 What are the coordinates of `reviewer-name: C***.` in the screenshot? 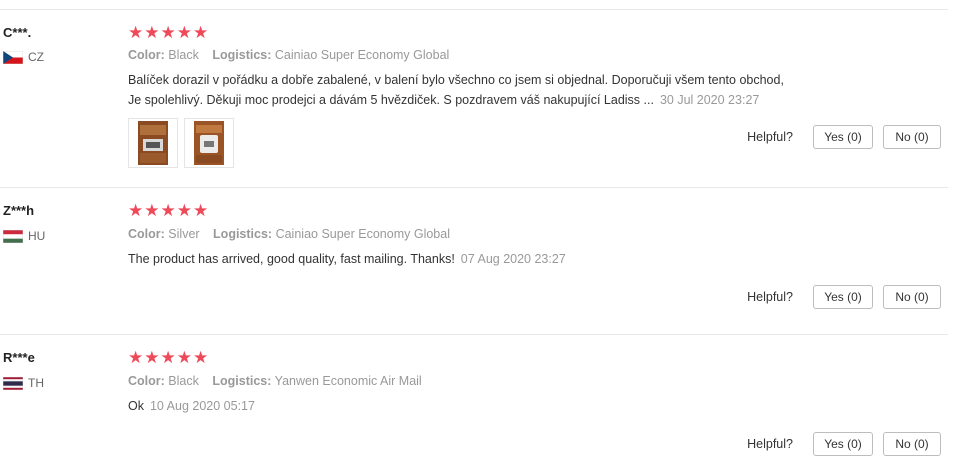 It's located at (17, 32).